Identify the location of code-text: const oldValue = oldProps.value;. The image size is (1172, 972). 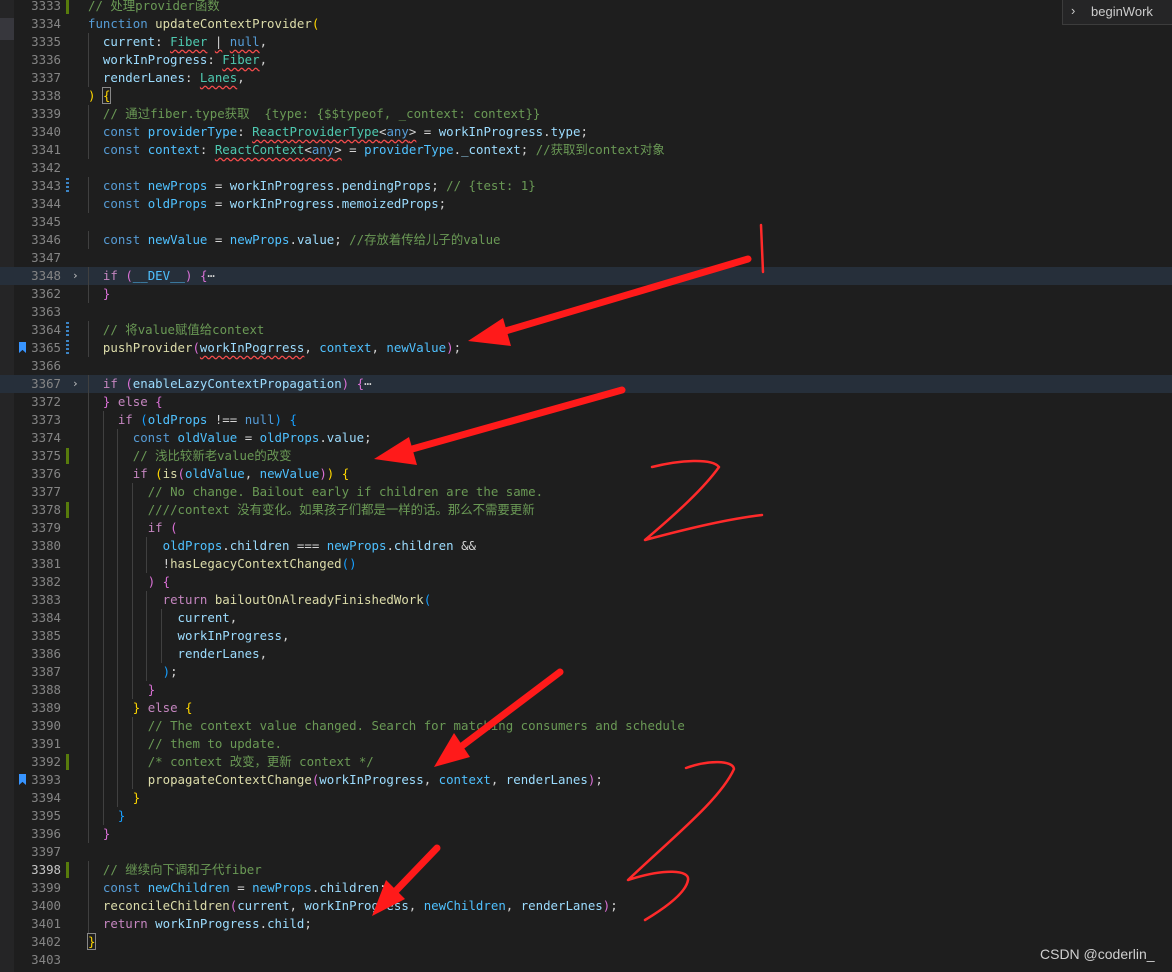
(230, 438).